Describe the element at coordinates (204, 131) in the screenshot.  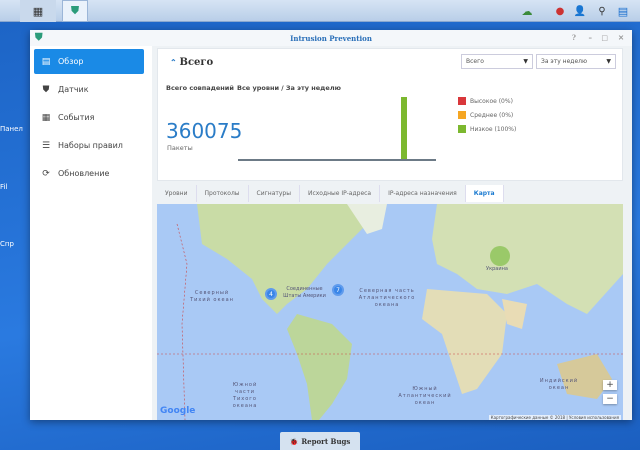
I see `total-count: 360075` at that location.